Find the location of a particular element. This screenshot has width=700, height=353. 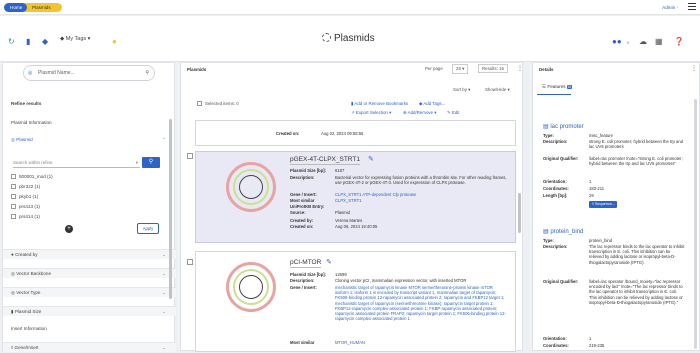

help-icon: ❓ is located at coordinates (679, 41).